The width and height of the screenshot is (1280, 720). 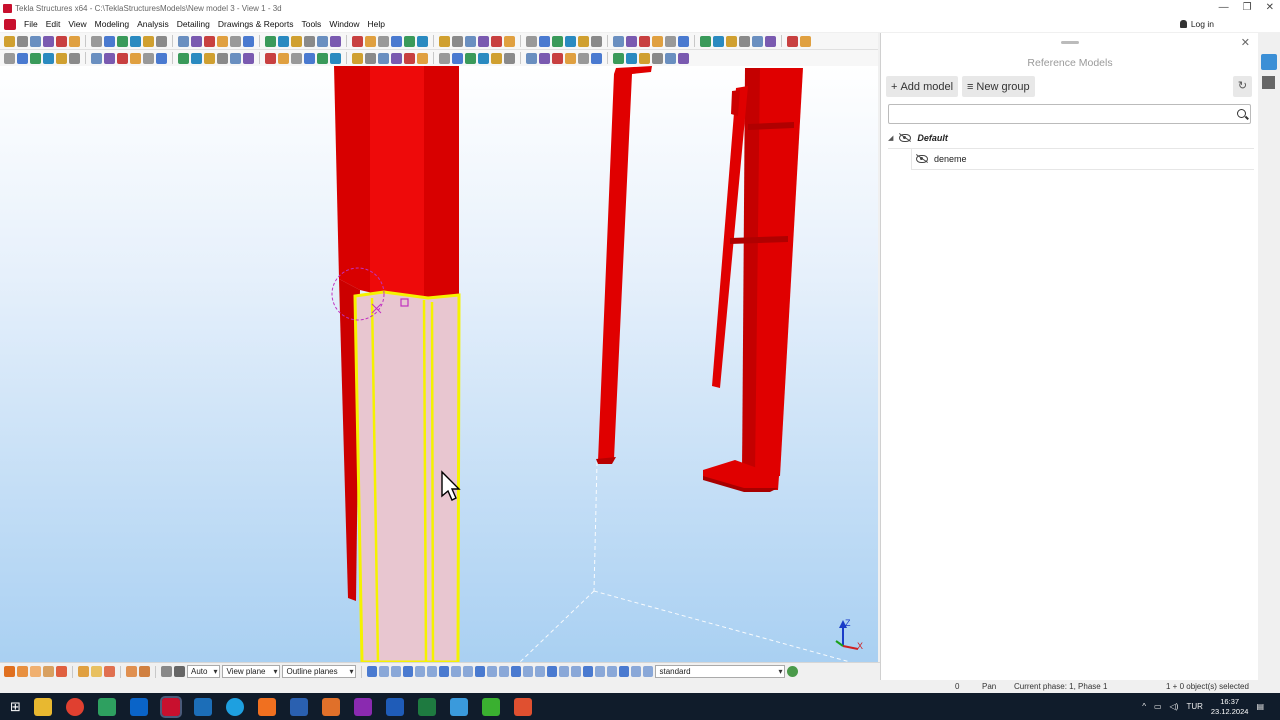 I want to click on autocad-icon, so click(x=266, y=706).